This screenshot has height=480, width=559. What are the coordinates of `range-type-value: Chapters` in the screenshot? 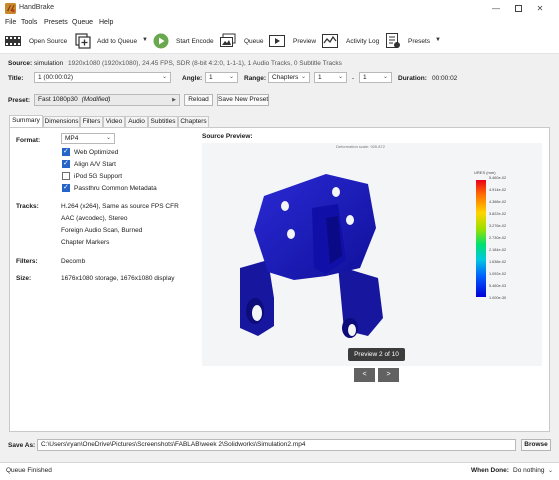 It's located at (285, 77).